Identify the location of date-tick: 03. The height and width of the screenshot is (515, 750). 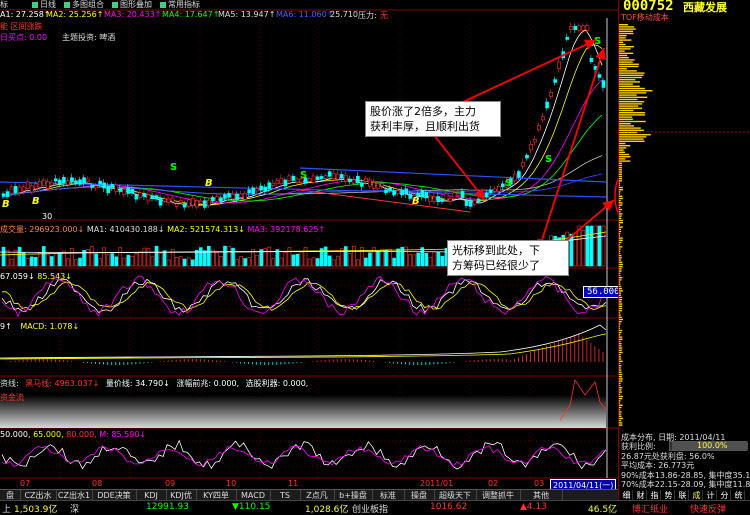
(539, 483).